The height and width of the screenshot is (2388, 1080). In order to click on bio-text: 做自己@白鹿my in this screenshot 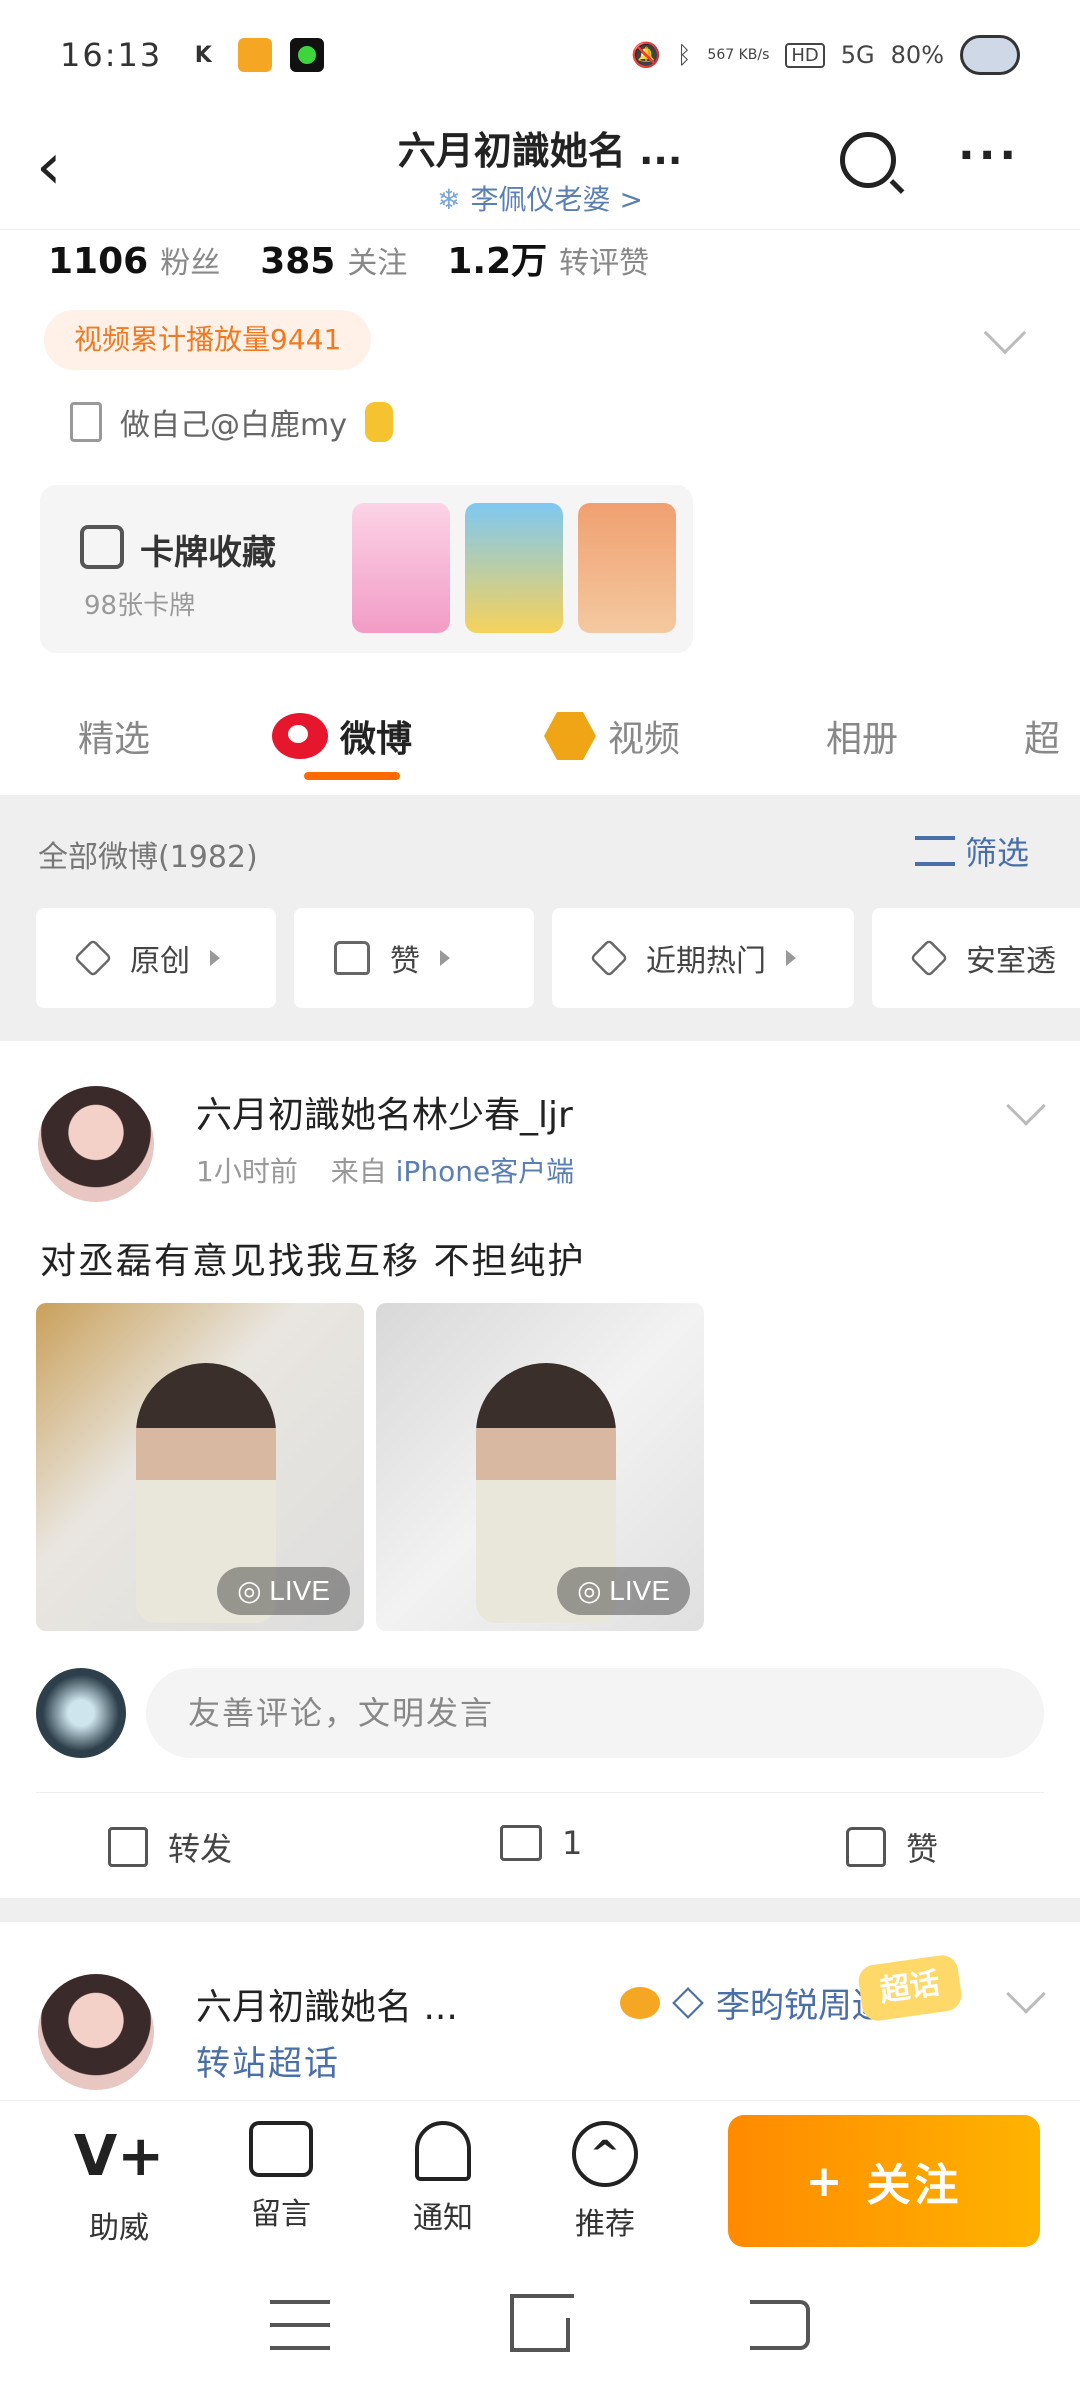, I will do `click(233, 425)`.